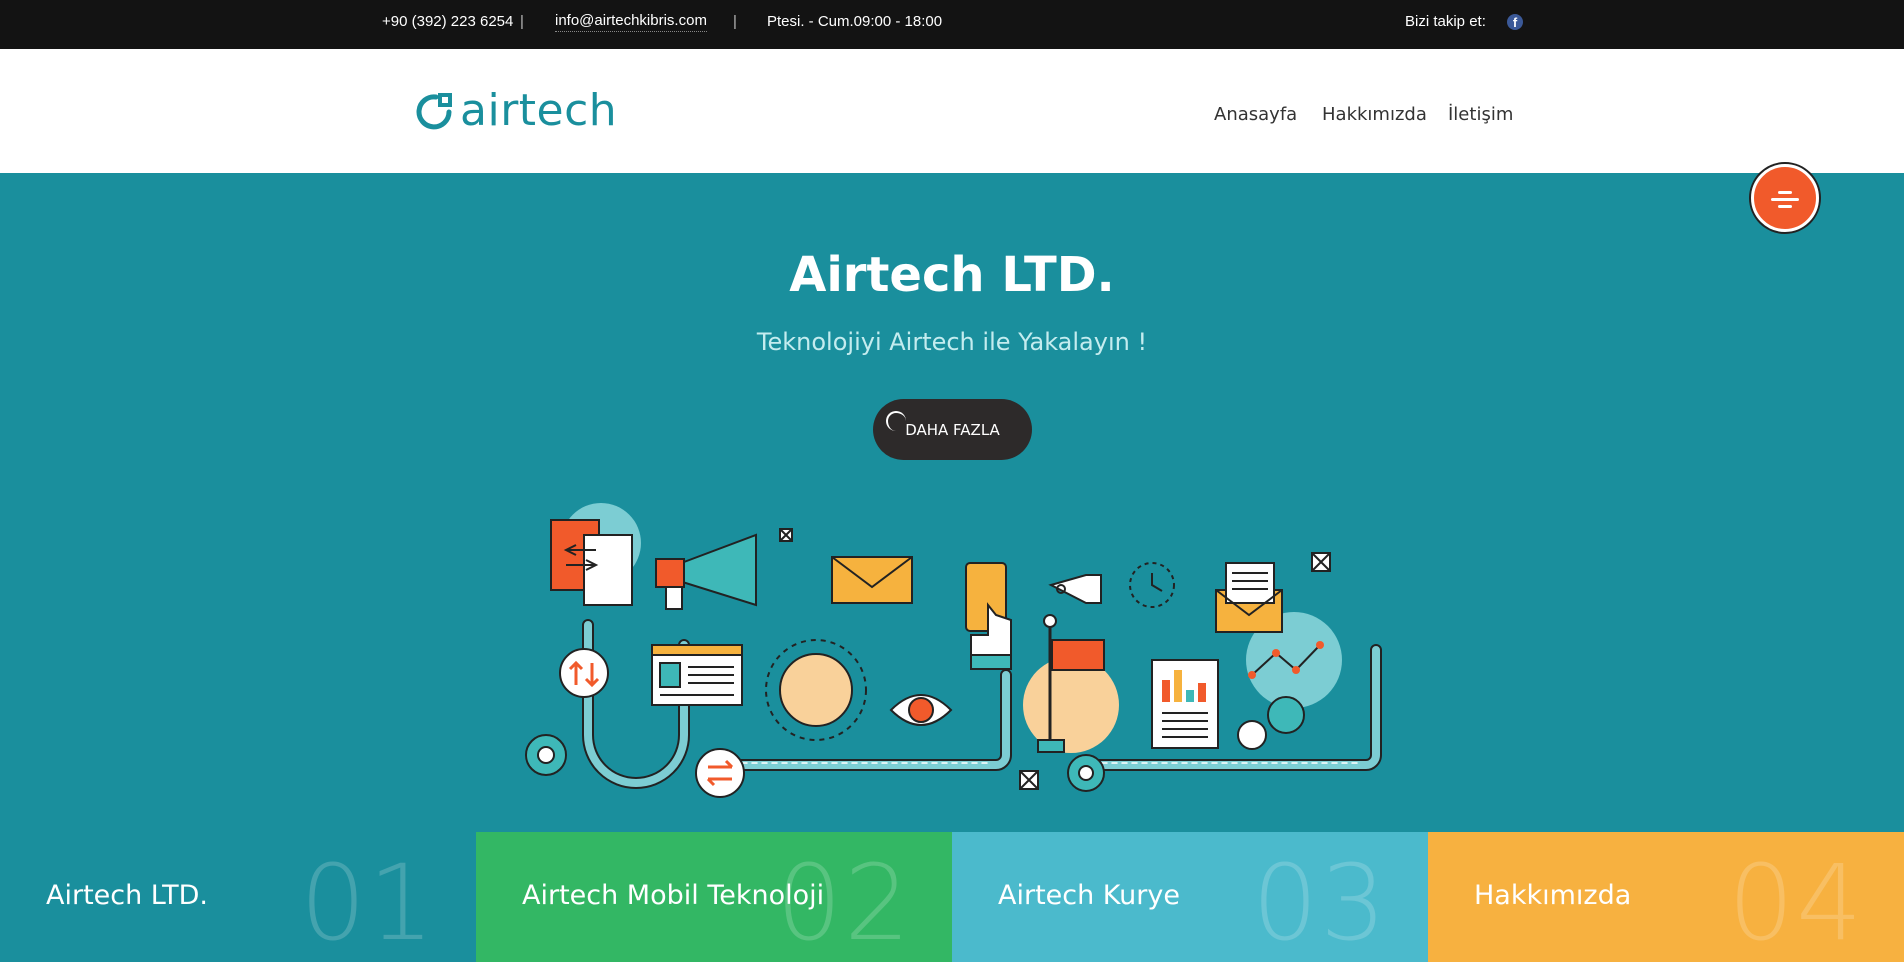 The height and width of the screenshot is (962, 1904). What do you see at coordinates (631, 22) in the screenshot?
I see `email-link: info@airtechkibris.com` at bounding box center [631, 22].